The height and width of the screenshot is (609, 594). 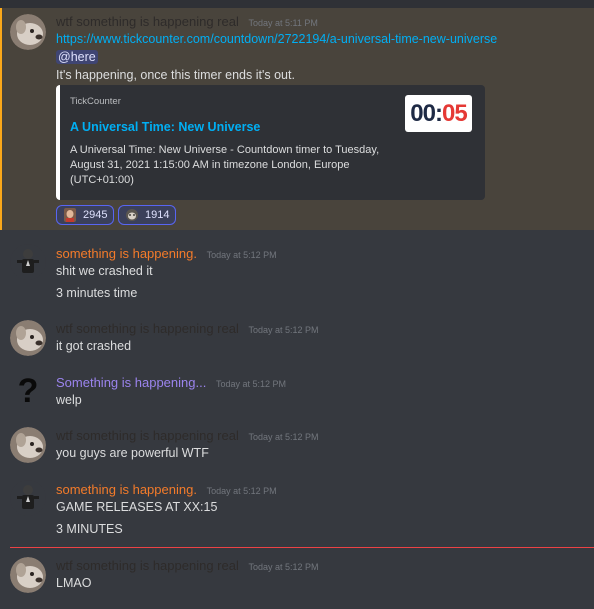 I want to click on message-text: 3 MINUTES, so click(x=89, y=529).